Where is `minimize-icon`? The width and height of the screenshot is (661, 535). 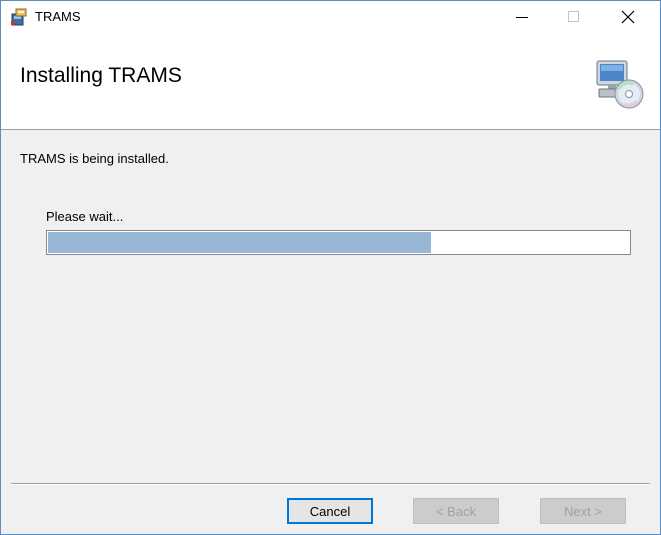
minimize-icon is located at coordinates (522, 17).